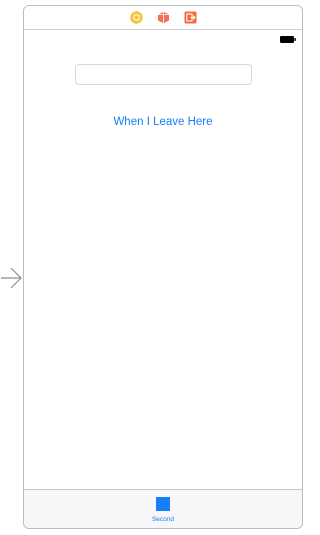 This screenshot has width=320, height=535. Describe the element at coordinates (163, 504) in the screenshot. I see `square-icon` at that location.